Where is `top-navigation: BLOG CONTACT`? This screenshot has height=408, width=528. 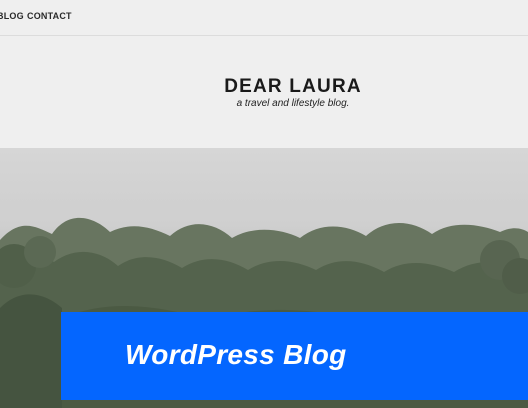 top-navigation: BLOG CONTACT is located at coordinates (264, 18).